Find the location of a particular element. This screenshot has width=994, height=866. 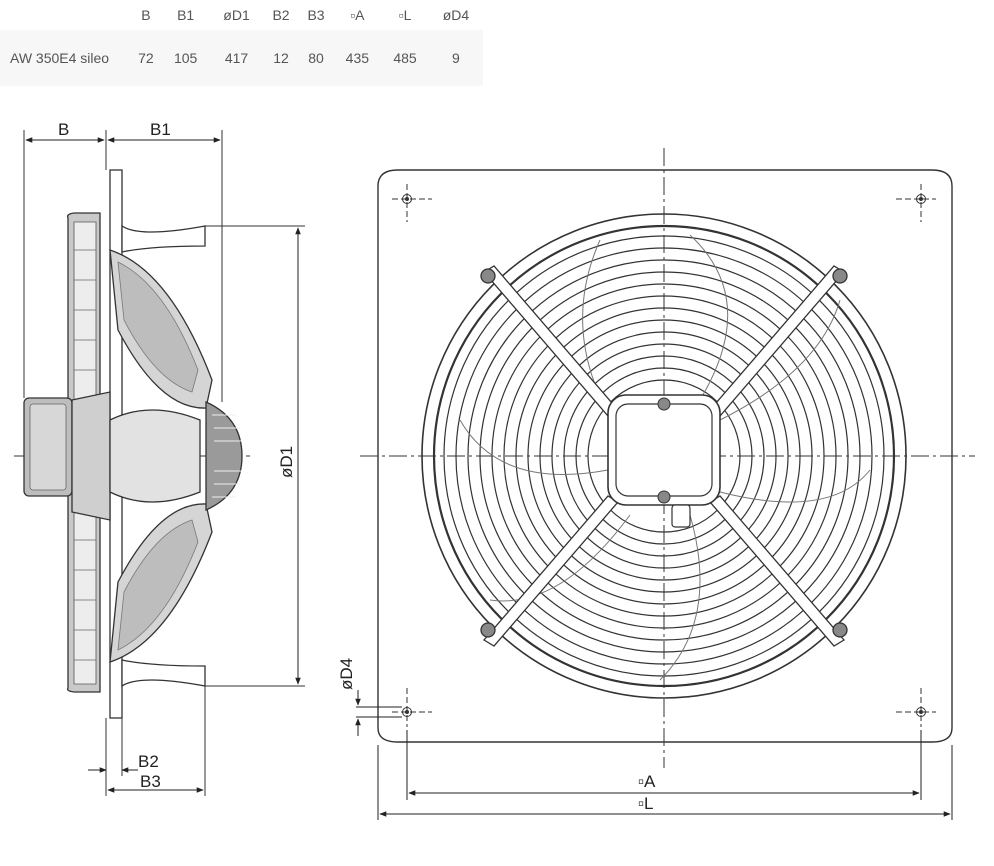

label-b: B is located at coordinates (63, 129).